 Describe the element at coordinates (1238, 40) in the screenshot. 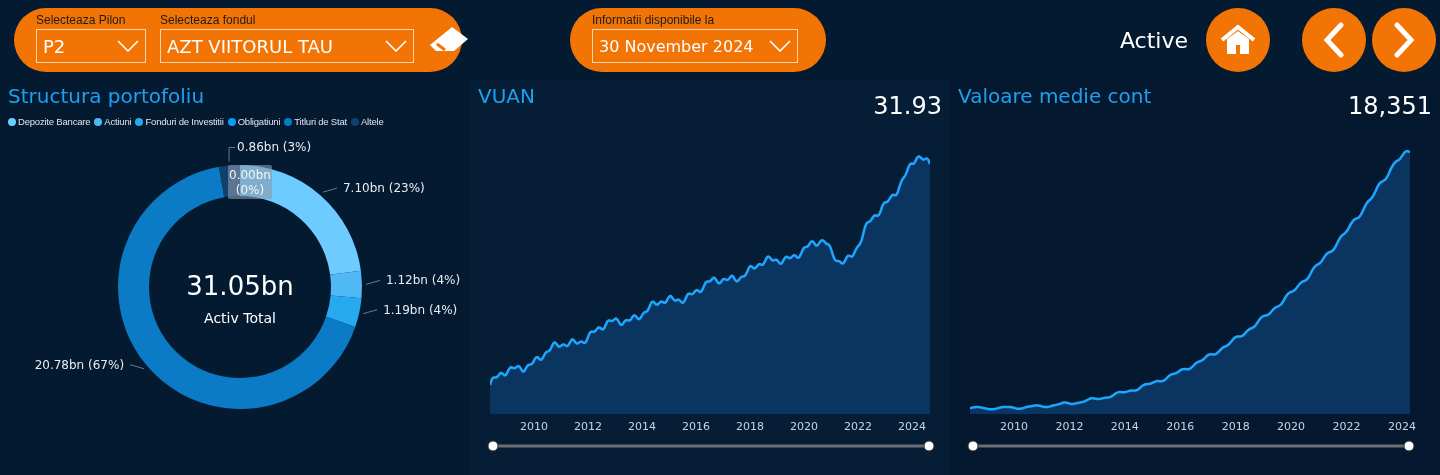

I see `home-icon` at that location.